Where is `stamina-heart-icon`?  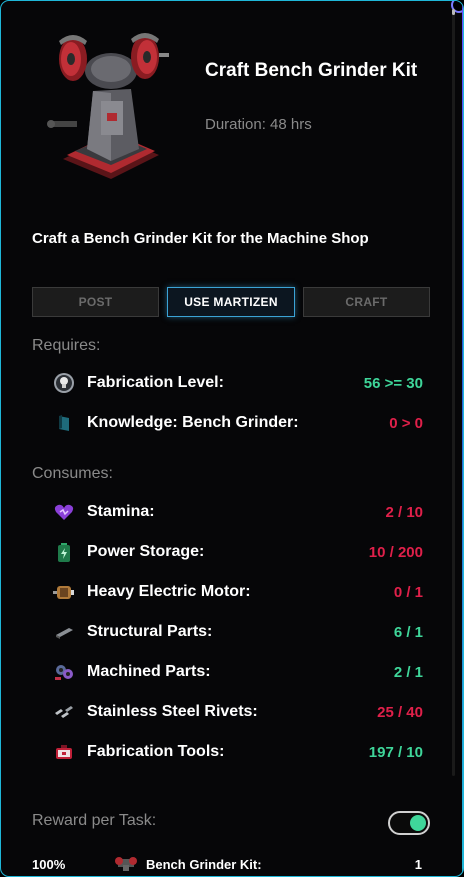
stamina-heart-icon is located at coordinates (64, 512).